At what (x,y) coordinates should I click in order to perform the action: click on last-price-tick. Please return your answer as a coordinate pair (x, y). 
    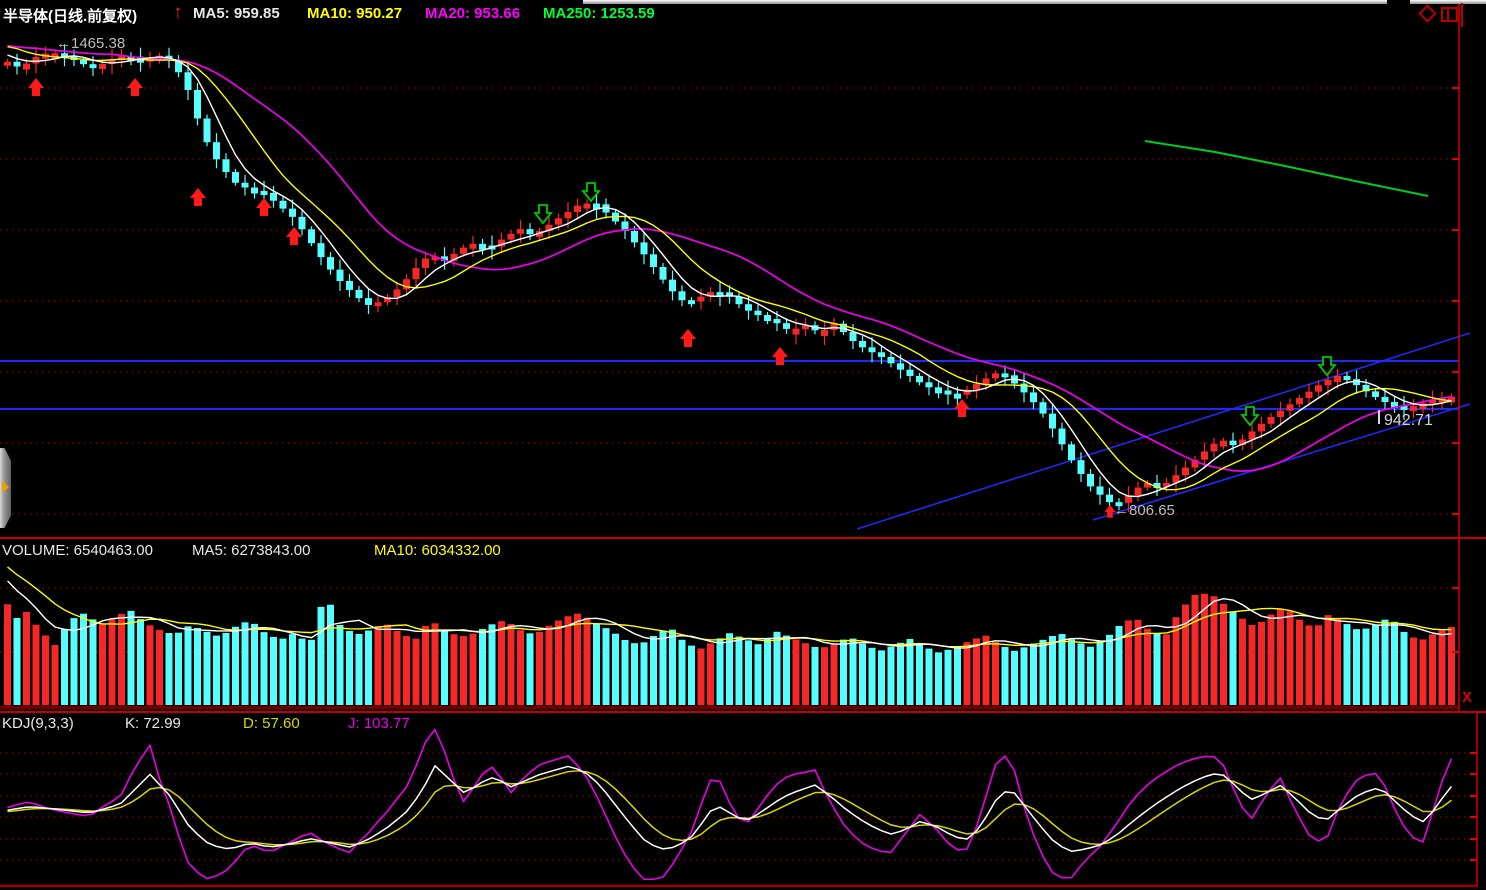
    Looking at the image, I should click on (1379, 417).